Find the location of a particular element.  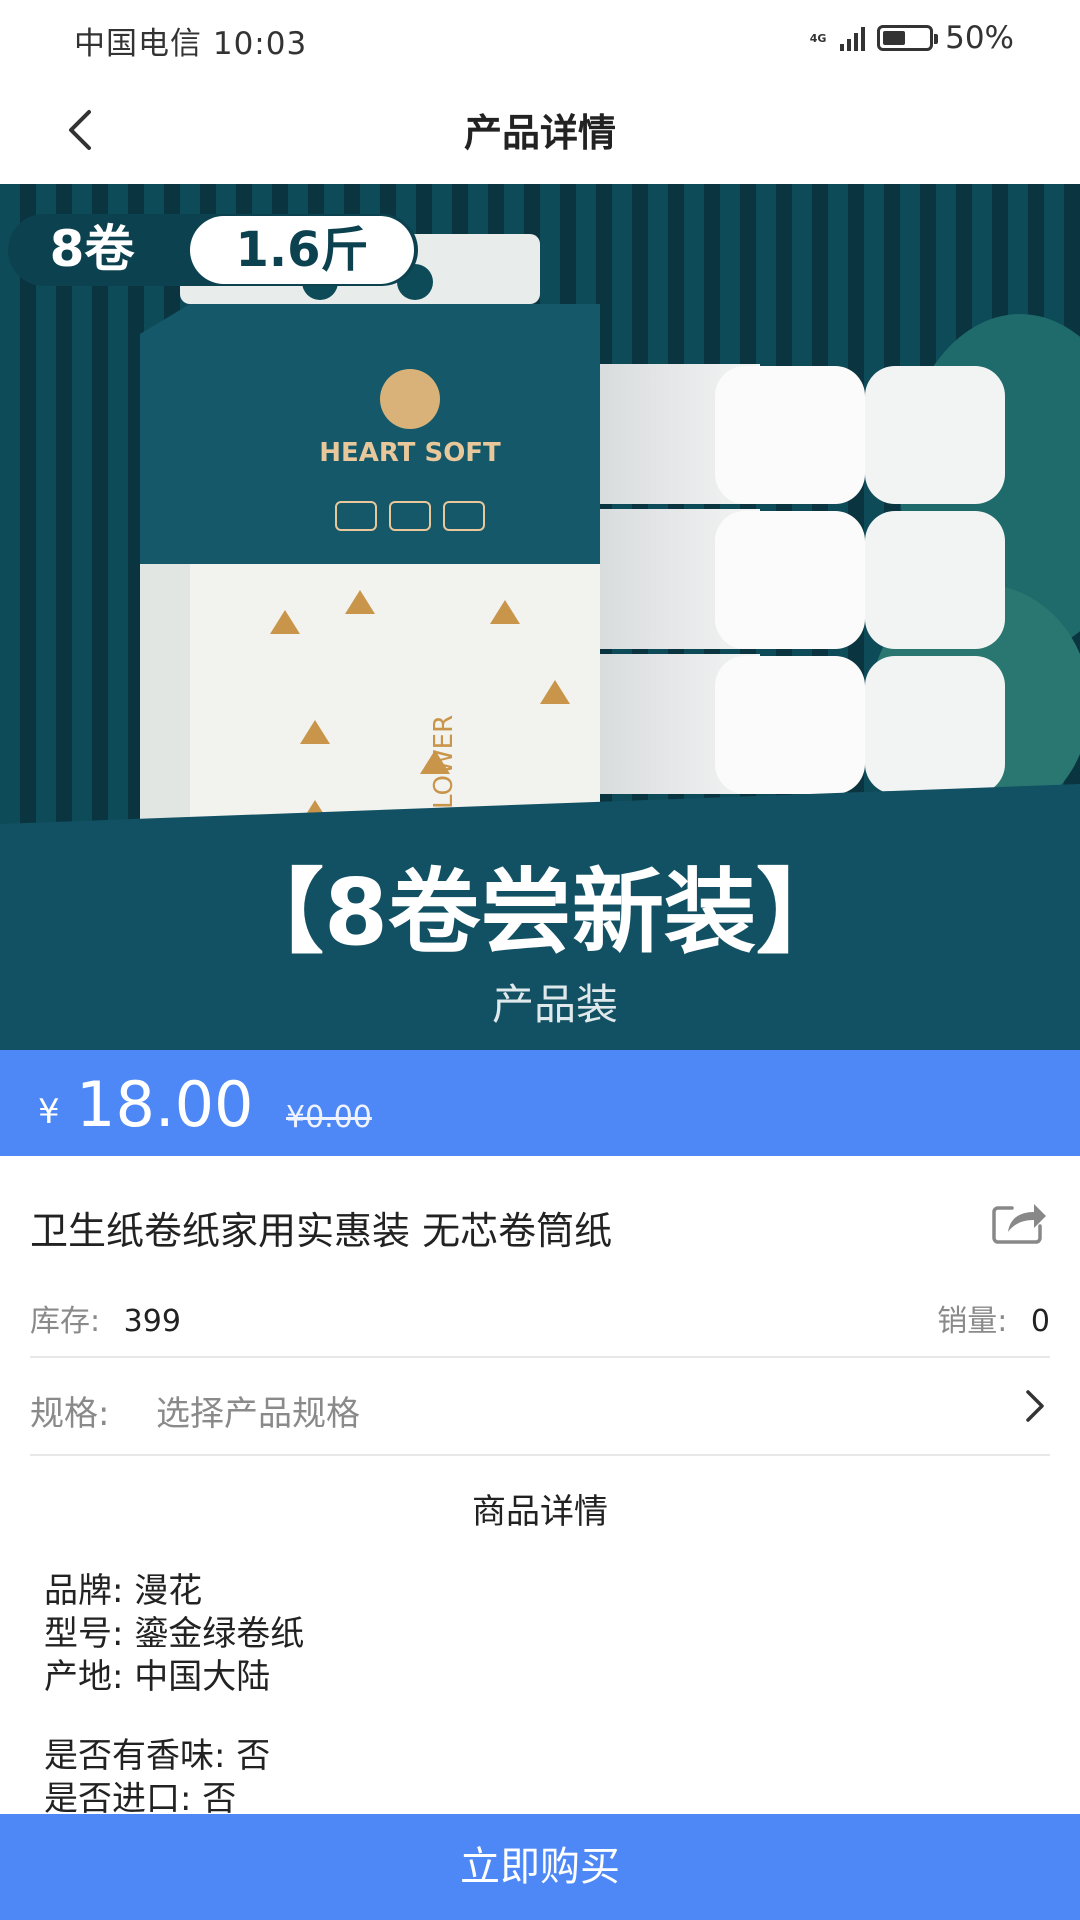

current-price: 18.00 is located at coordinates (165, 1104).